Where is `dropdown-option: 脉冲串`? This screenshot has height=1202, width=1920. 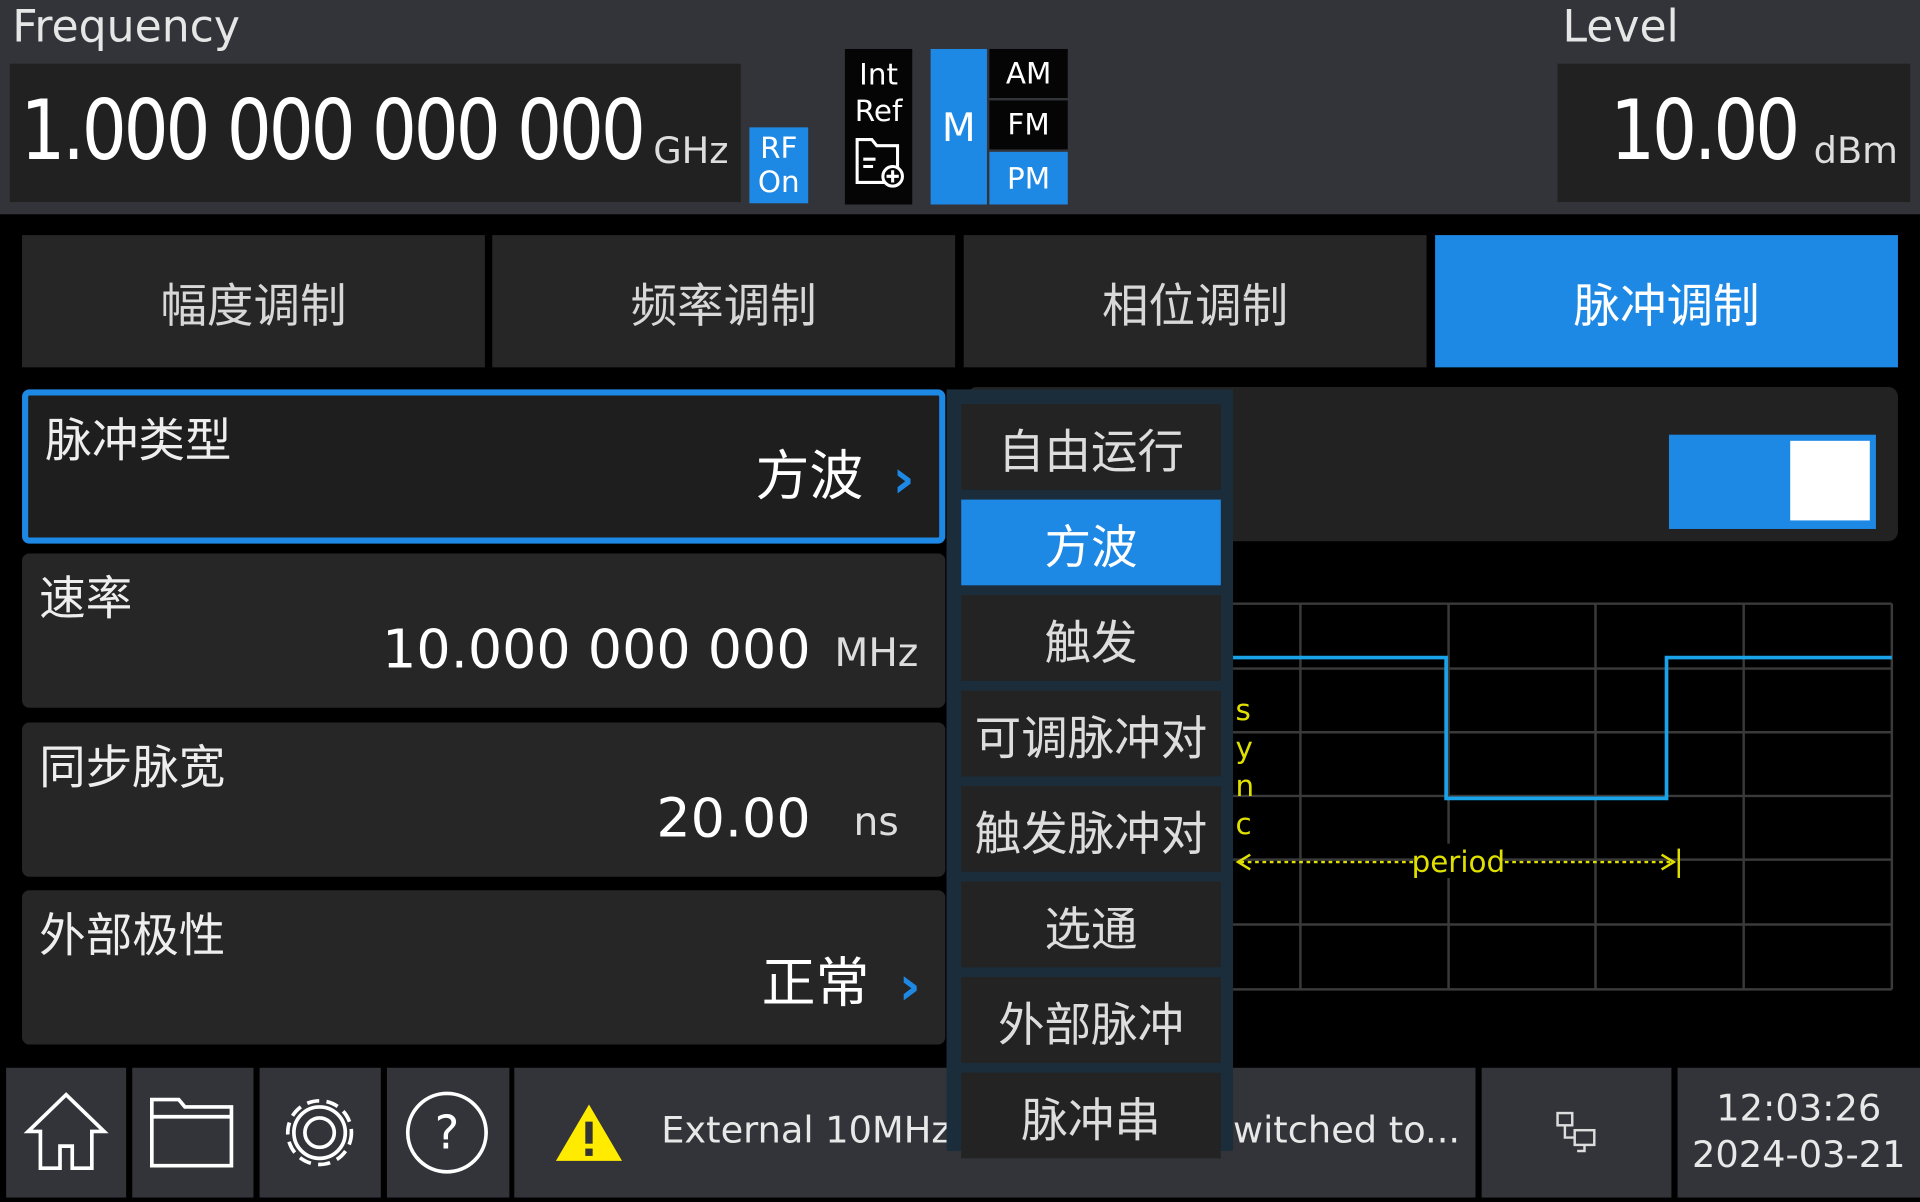
dropdown-option: 脉冲串 is located at coordinates (1091, 1115).